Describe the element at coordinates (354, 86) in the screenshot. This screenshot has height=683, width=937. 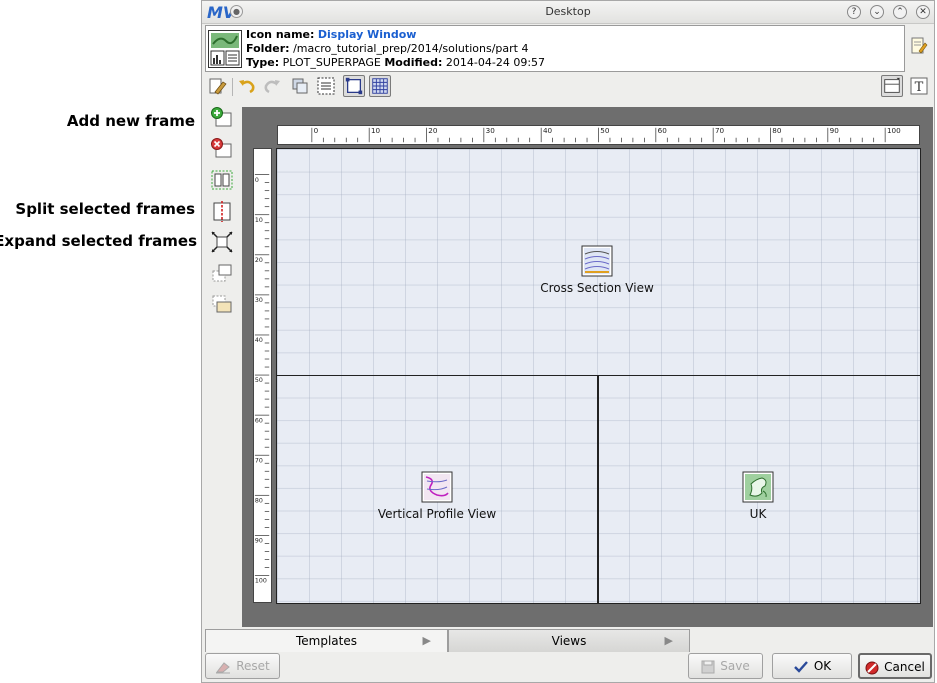
I see `snap-frame-icon` at that location.